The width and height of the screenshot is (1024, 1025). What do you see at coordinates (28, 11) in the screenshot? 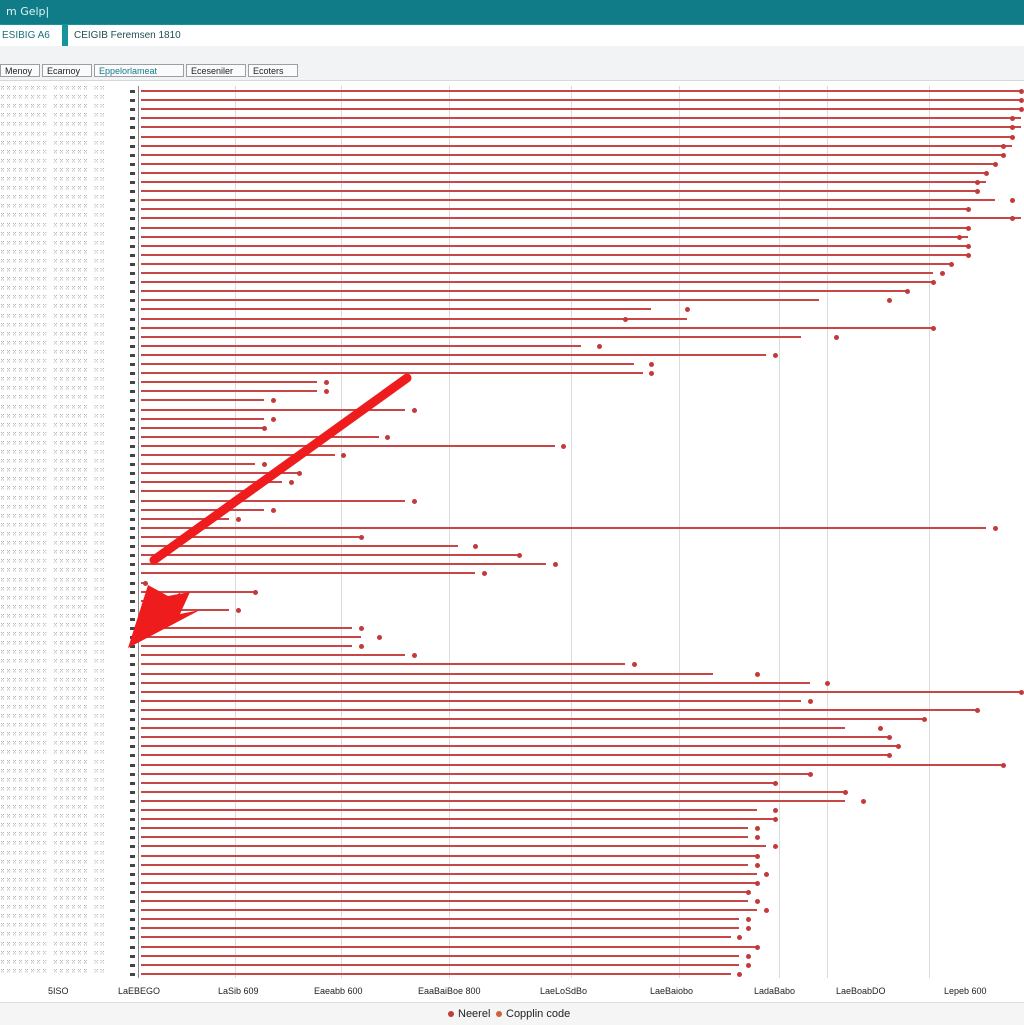
I see `window-title: m Gelp|` at bounding box center [28, 11].